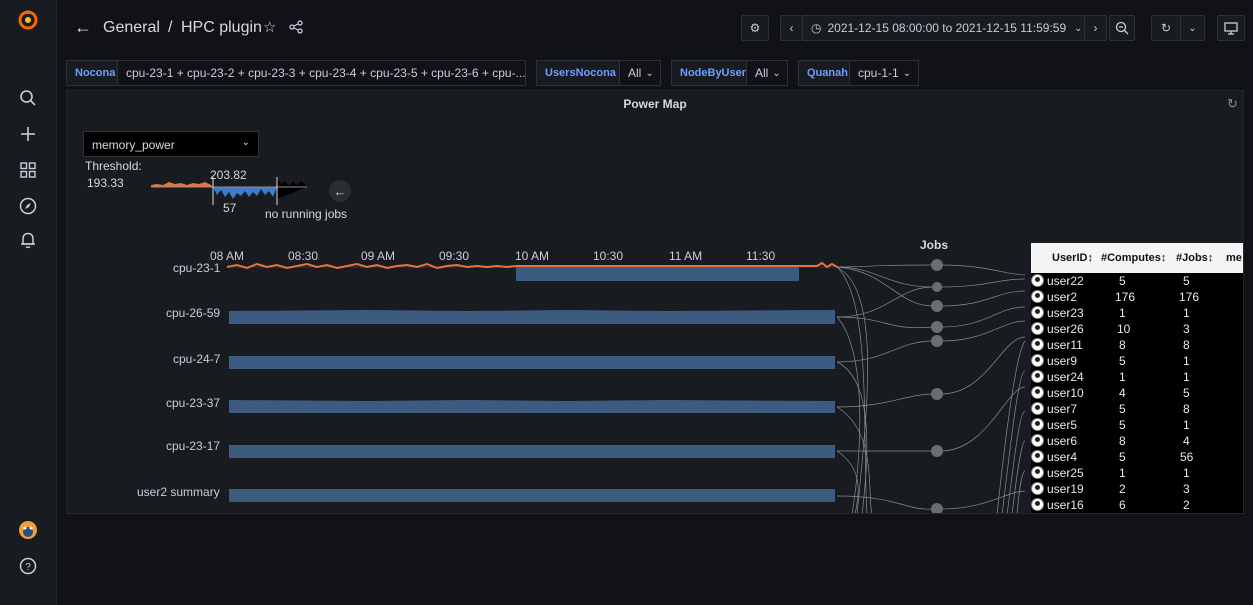 This screenshot has width=1253, height=605. What do you see at coordinates (1231, 28) in the screenshot?
I see `tv-mode-button` at bounding box center [1231, 28].